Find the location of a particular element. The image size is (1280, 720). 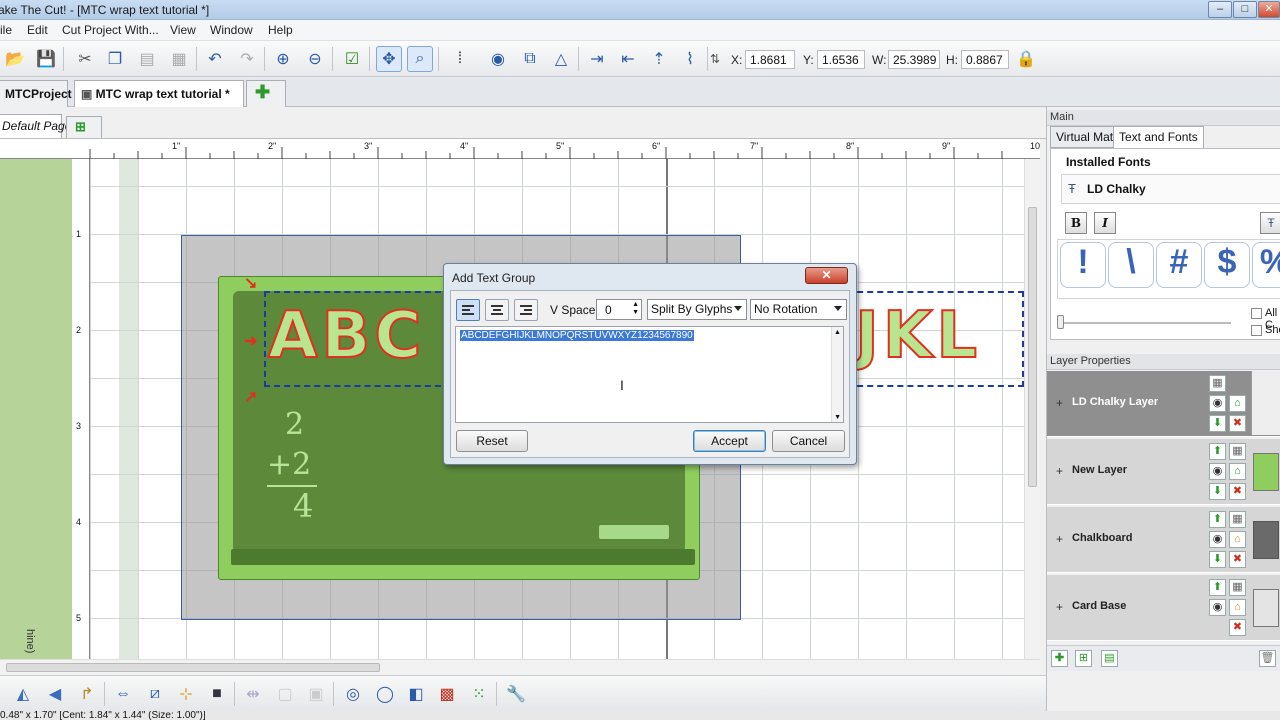

menu-edit: Edit is located at coordinates (37, 30).